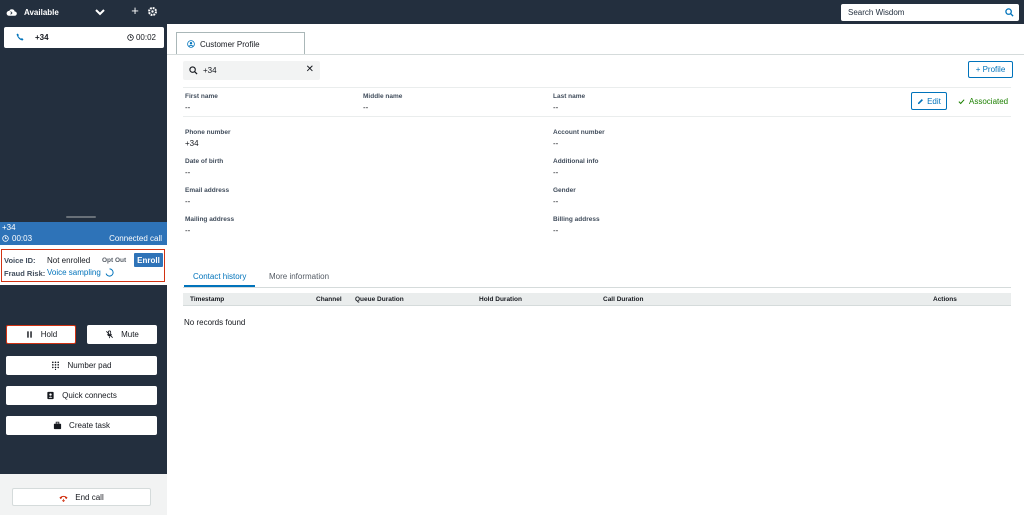  I want to click on first-name-label: First name, so click(201, 96).